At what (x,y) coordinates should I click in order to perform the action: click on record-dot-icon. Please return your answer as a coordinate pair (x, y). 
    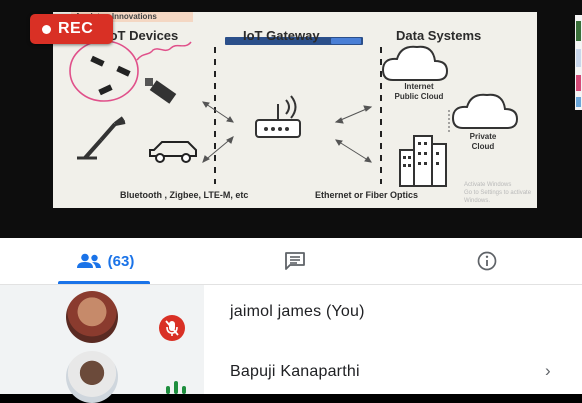
    Looking at the image, I should click on (46, 29).